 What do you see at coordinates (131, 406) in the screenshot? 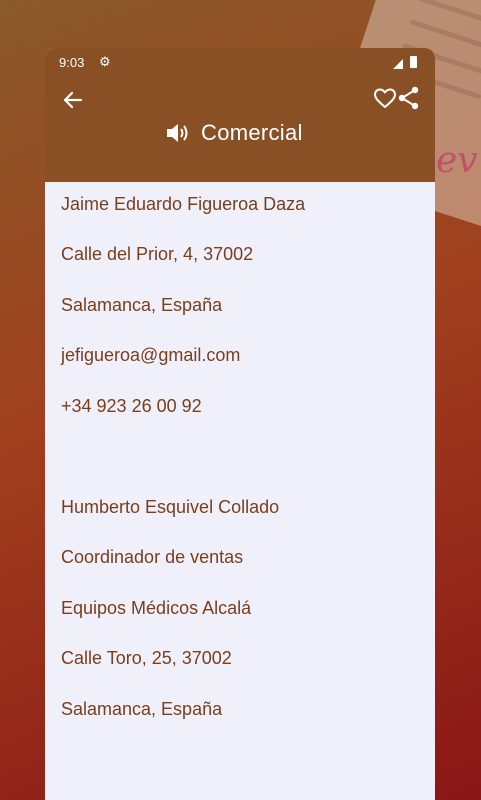
I see `contact-1-phone: +34 923 26 00 92` at bounding box center [131, 406].